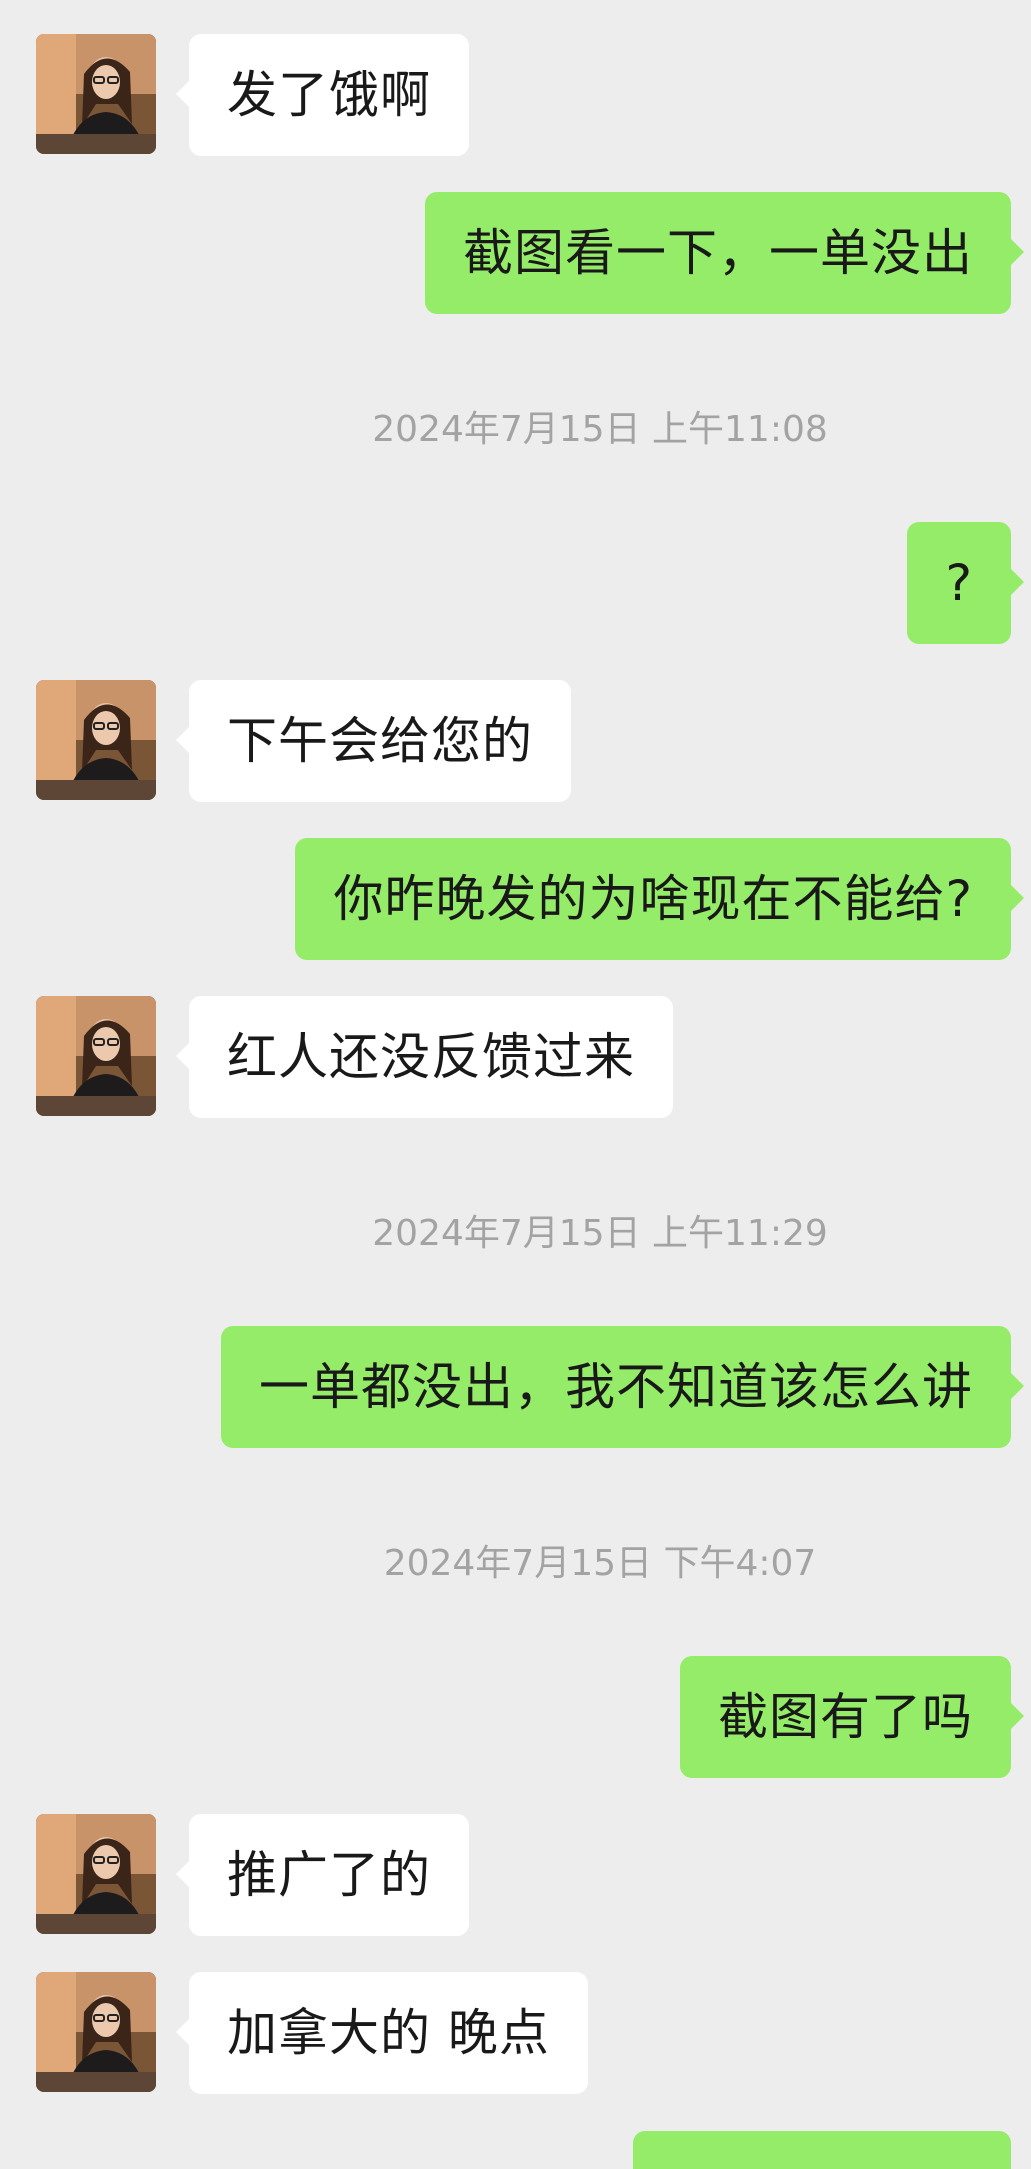 This screenshot has width=1031, height=2169. I want to click on incoming-message-bubble: 下午会给您的, so click(373, 741).